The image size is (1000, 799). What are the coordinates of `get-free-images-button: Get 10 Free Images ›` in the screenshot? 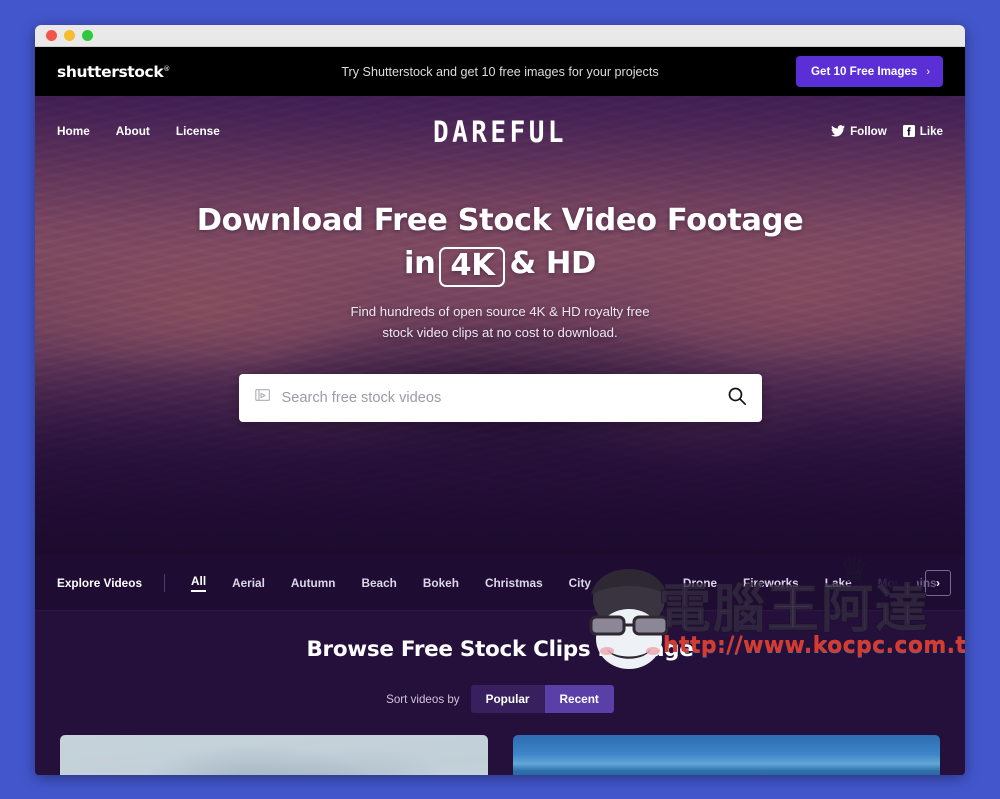 It's located at (869, 71).